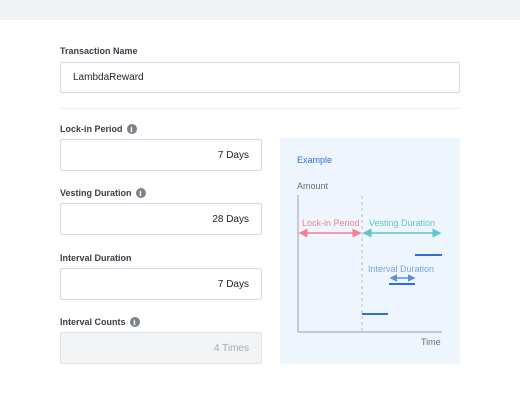 The image size is (520, 400). I want to click on vesting-duration-label: Vesting Duration i, so click(103, 193).